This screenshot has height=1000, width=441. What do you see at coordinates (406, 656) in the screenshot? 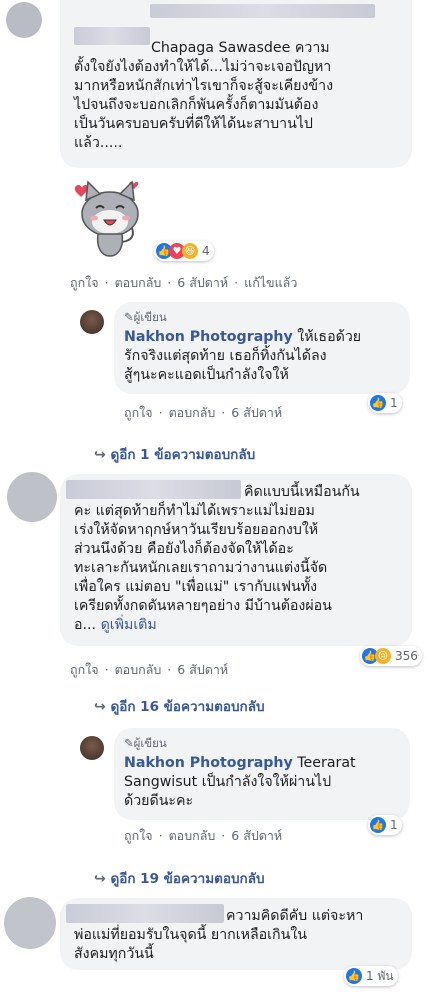
I see `reaction-count: 356` at bounding box center [406, 656].